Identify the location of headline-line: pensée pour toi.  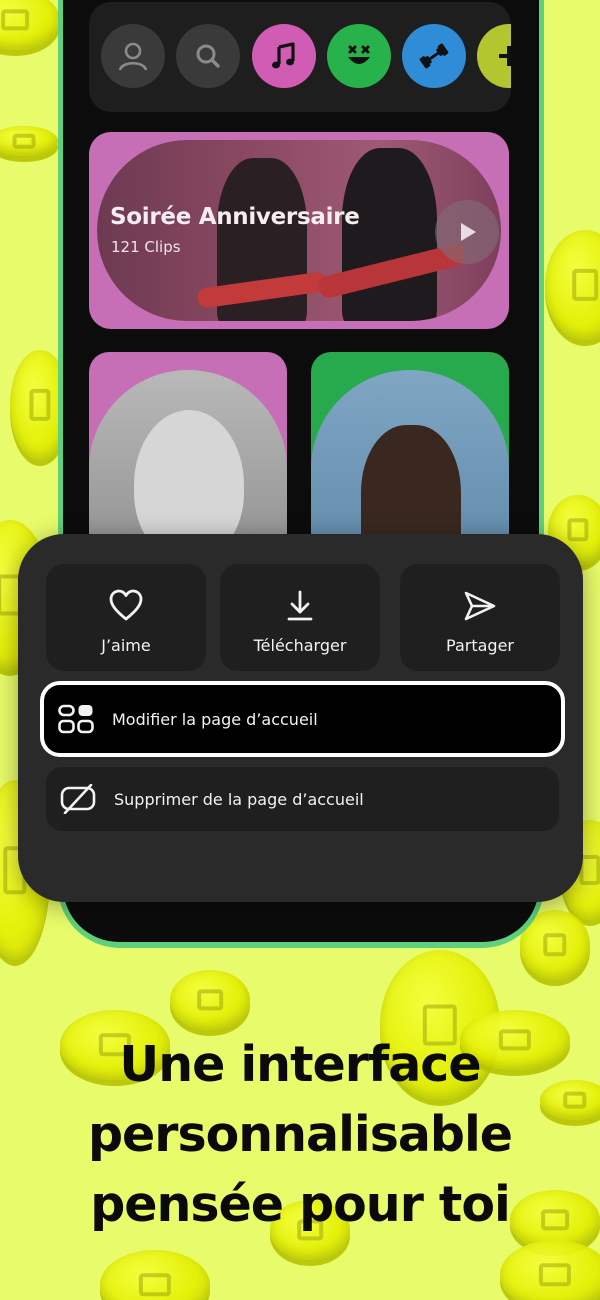
(300, 1204).